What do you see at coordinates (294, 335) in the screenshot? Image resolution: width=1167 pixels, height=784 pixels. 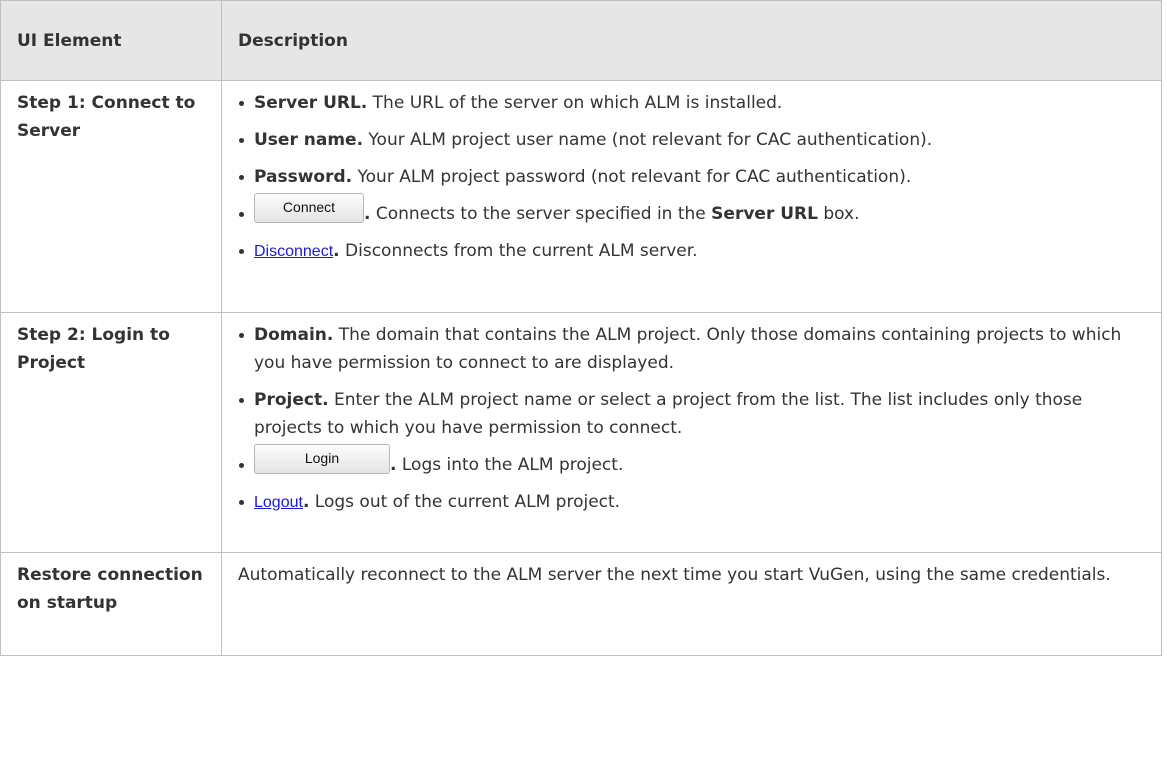 I see `item-lead: Domain.` at bounding box center [294, 335].